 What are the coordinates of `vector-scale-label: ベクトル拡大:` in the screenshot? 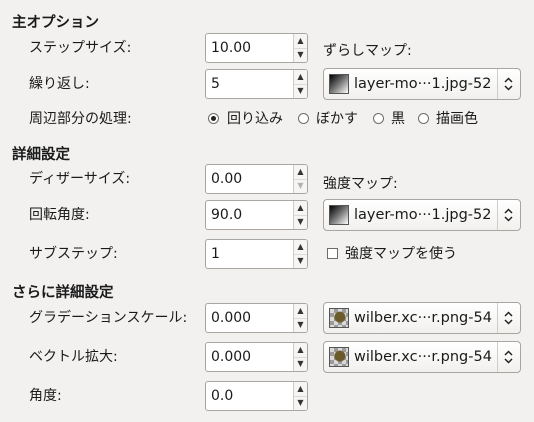 It's located at (73, 357).